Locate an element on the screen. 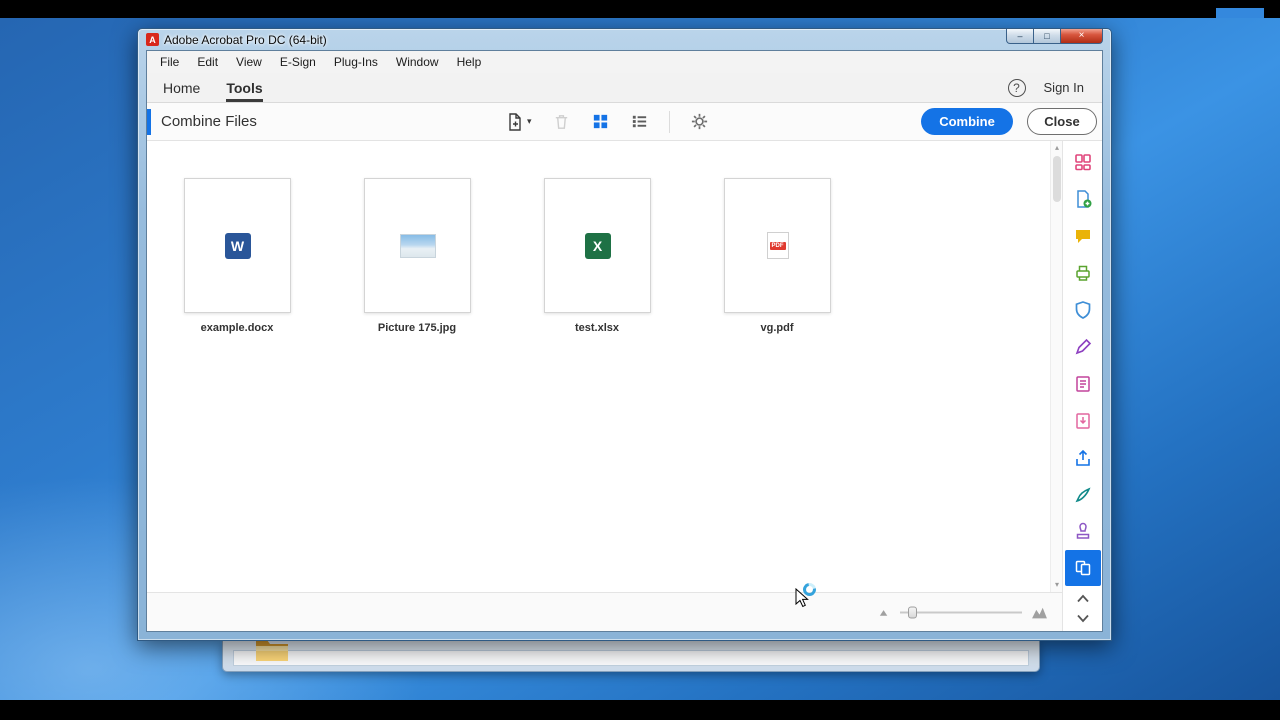 The height and width of the screenshot is (720, 1280). excel-file-icon: X is located at coordinates (597, 245).